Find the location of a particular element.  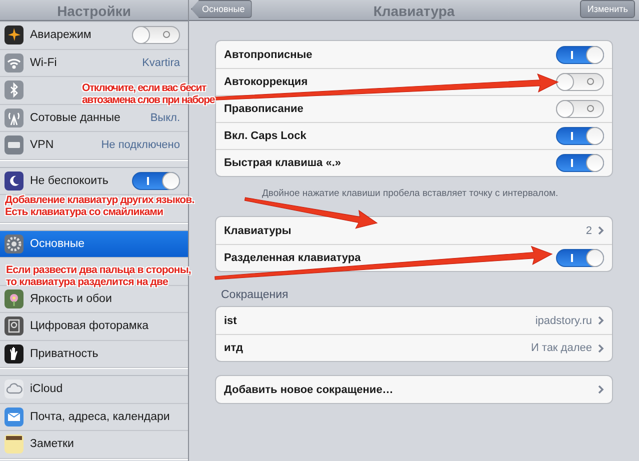

item-label: Приватность is located at coordinates (65, 354).